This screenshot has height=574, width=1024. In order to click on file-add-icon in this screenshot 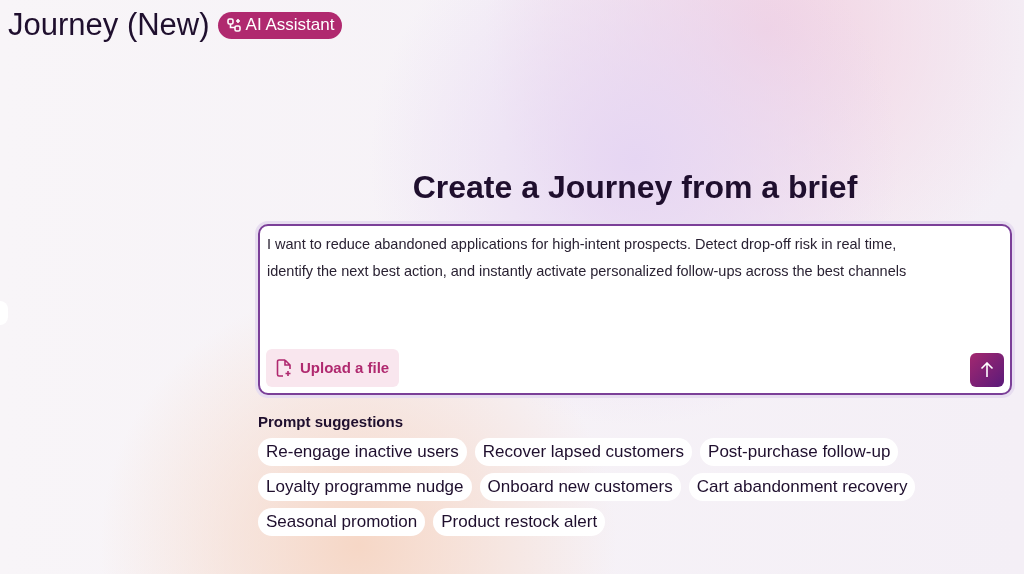, I will do `click(284, 368)`.